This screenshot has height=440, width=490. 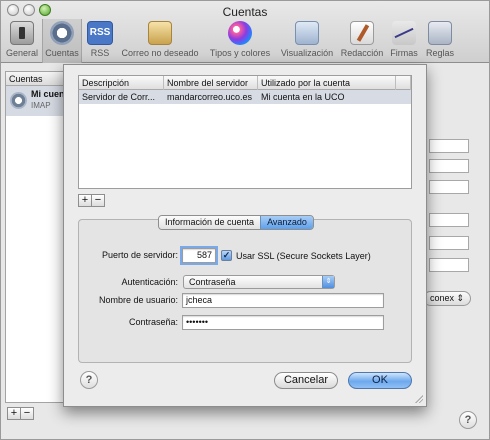 What do you see at coordinates (138, 300) in the screenshot?
I see `username-label: Nombre de usuario:` at bounding box center [138, 300].